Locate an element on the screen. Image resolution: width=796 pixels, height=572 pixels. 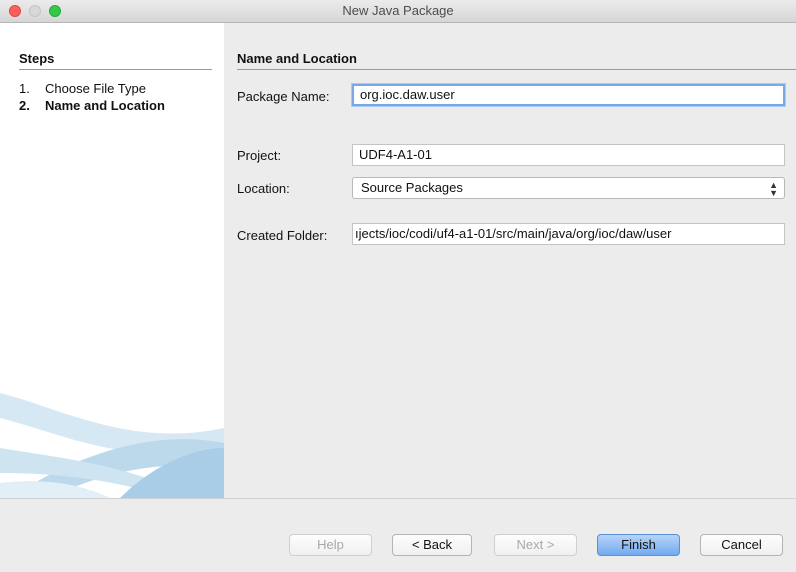
steps-divider is located at coordinates (115, 69).